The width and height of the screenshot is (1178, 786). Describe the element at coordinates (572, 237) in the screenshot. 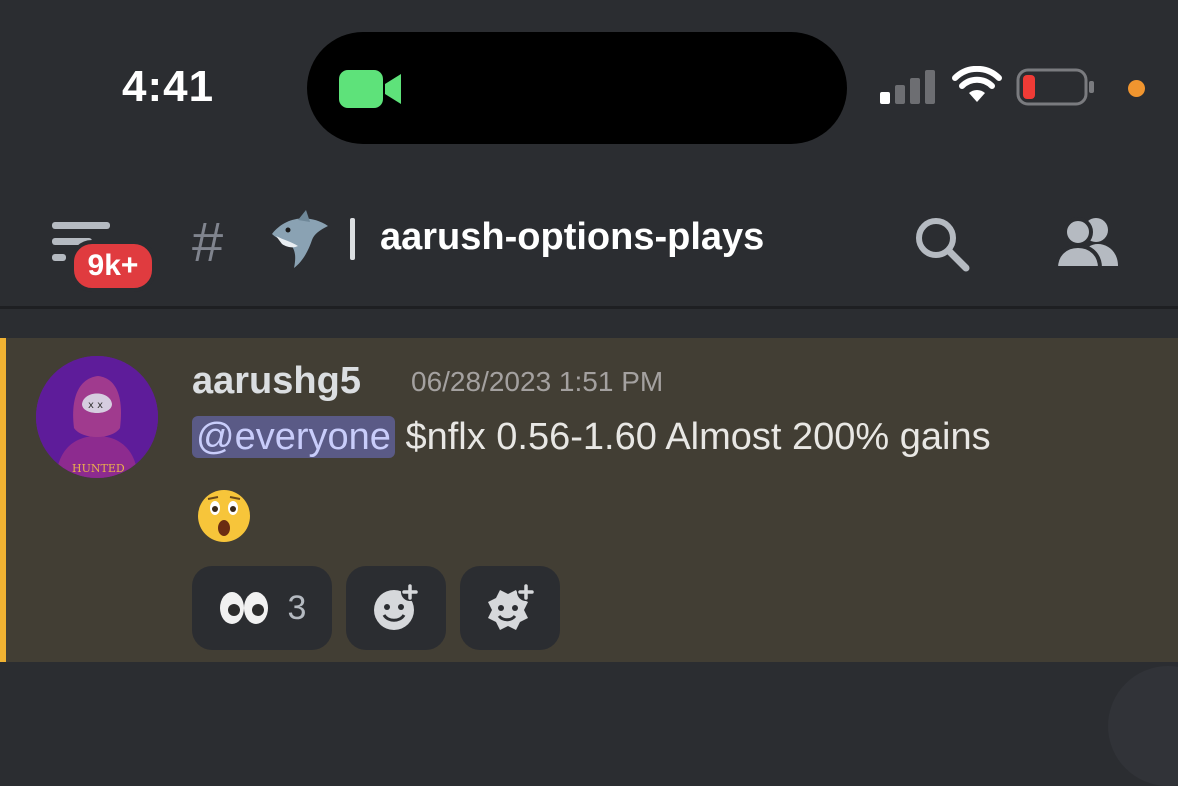

I see `channel-name: aarush-options-plays` at that location.